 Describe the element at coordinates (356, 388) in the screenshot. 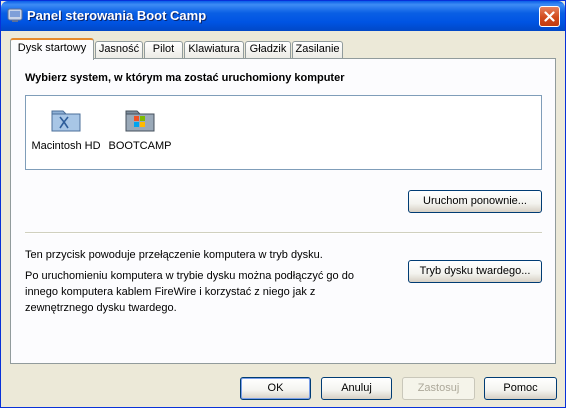

I see `cancel-button: Anuluj` at that location.